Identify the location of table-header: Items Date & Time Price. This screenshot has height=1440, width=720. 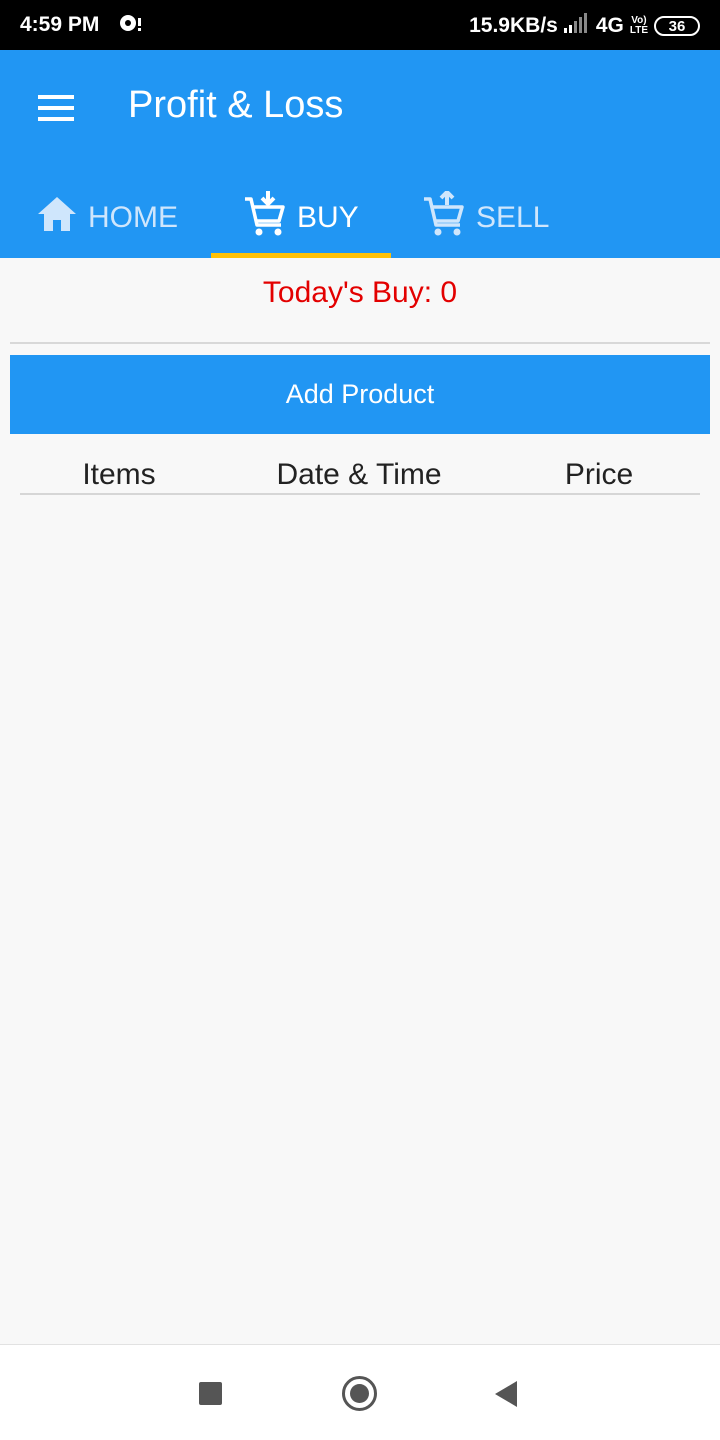
(360, 476).